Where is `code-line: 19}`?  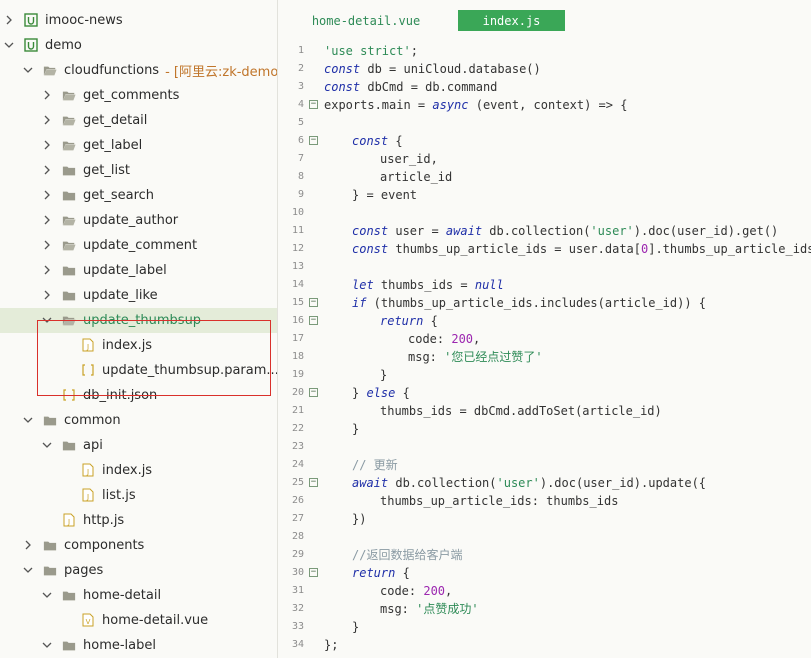 code-line: 19} is located at coordinates (544, 375).